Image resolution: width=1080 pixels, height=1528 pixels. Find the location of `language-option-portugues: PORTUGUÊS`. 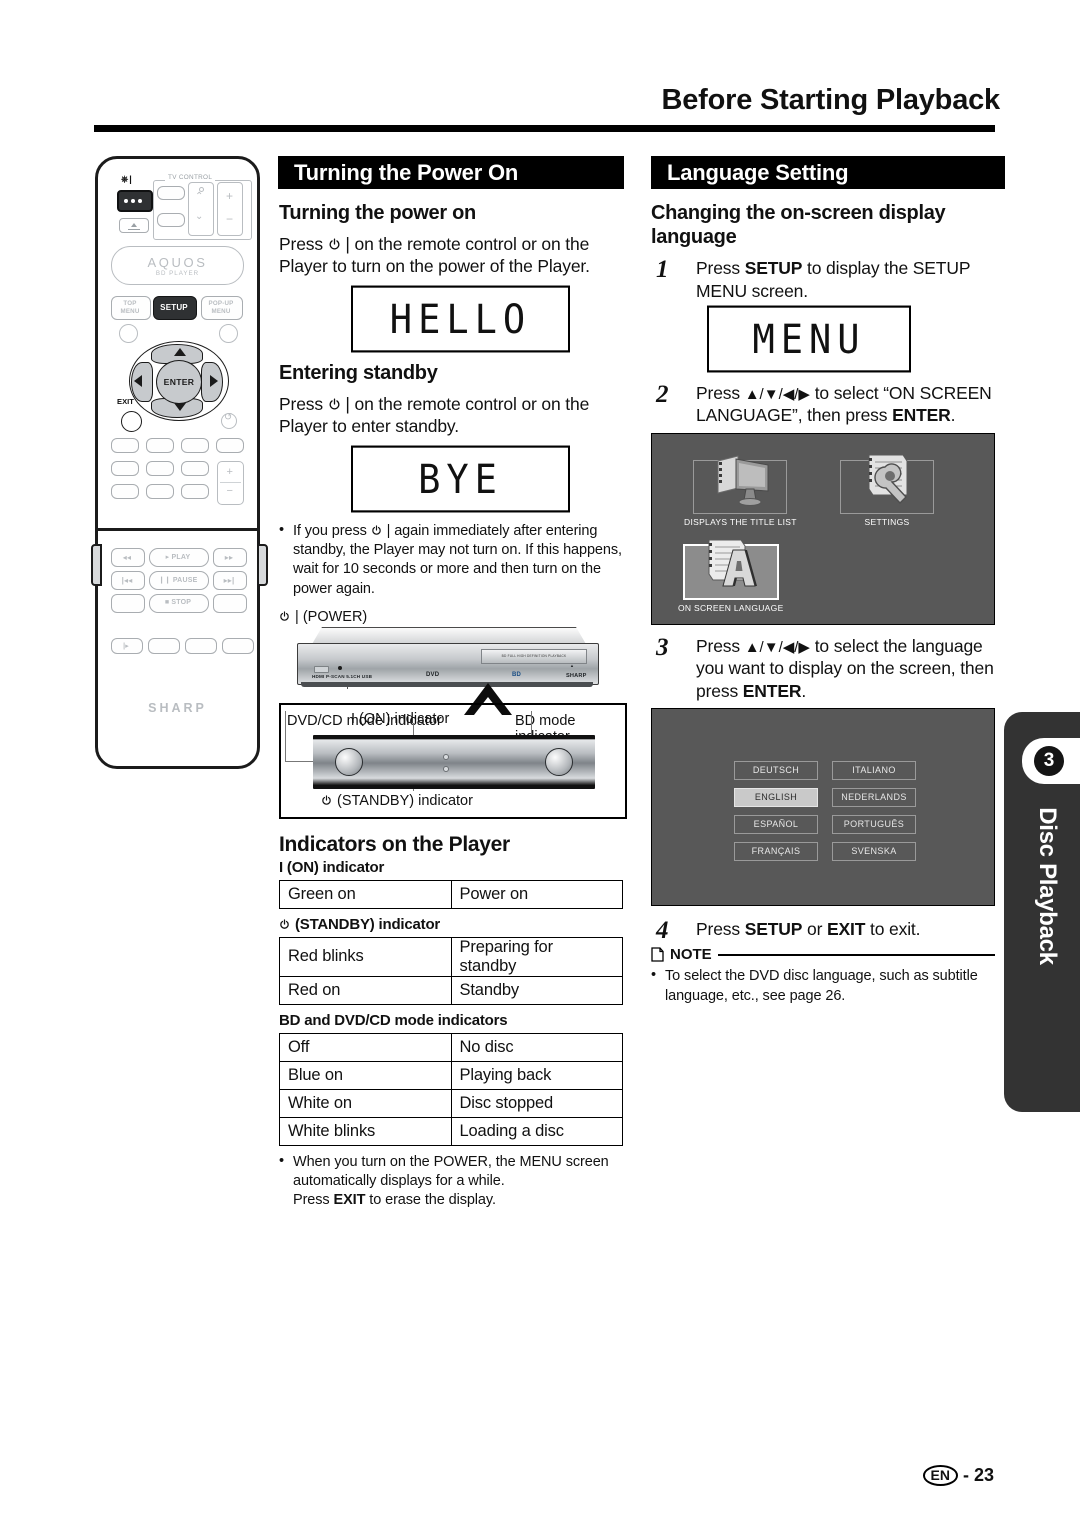

language-option-portugues: PORTUGUÊS is located at coordinates (874, 824).